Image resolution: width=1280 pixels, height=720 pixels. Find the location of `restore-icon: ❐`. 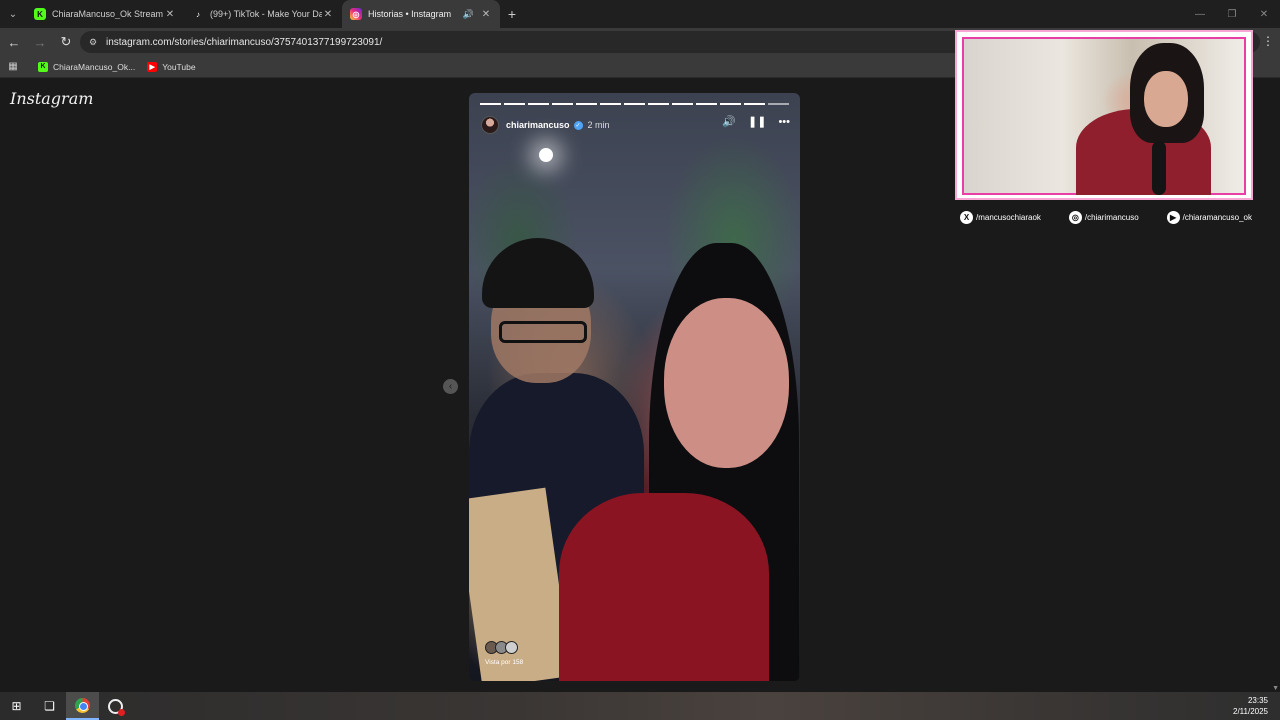

restore-icon: ❐ is located at coordinates (1232, 14).